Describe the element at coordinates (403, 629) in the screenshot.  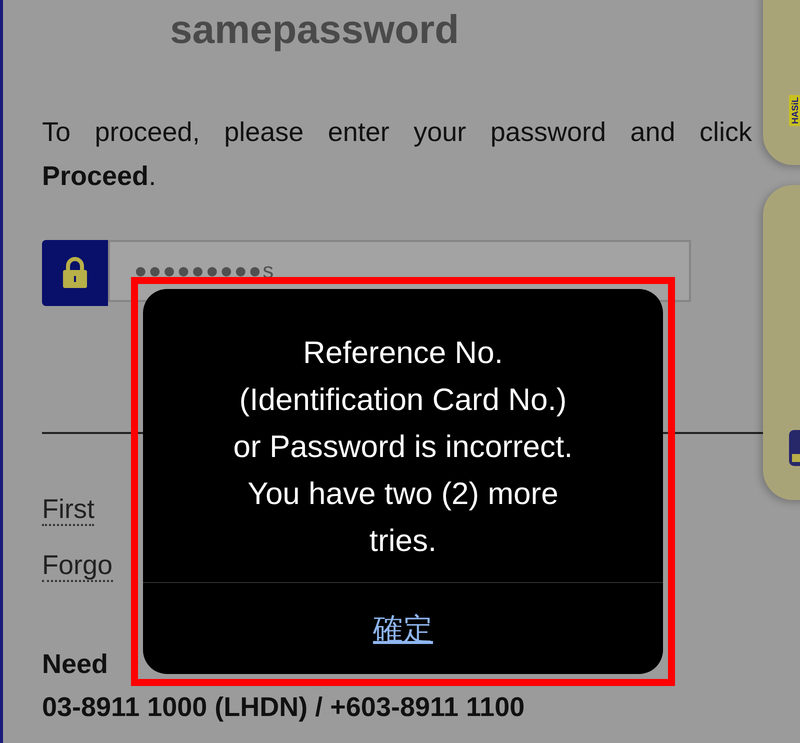
I see `confirm-button: 確定` at that location.